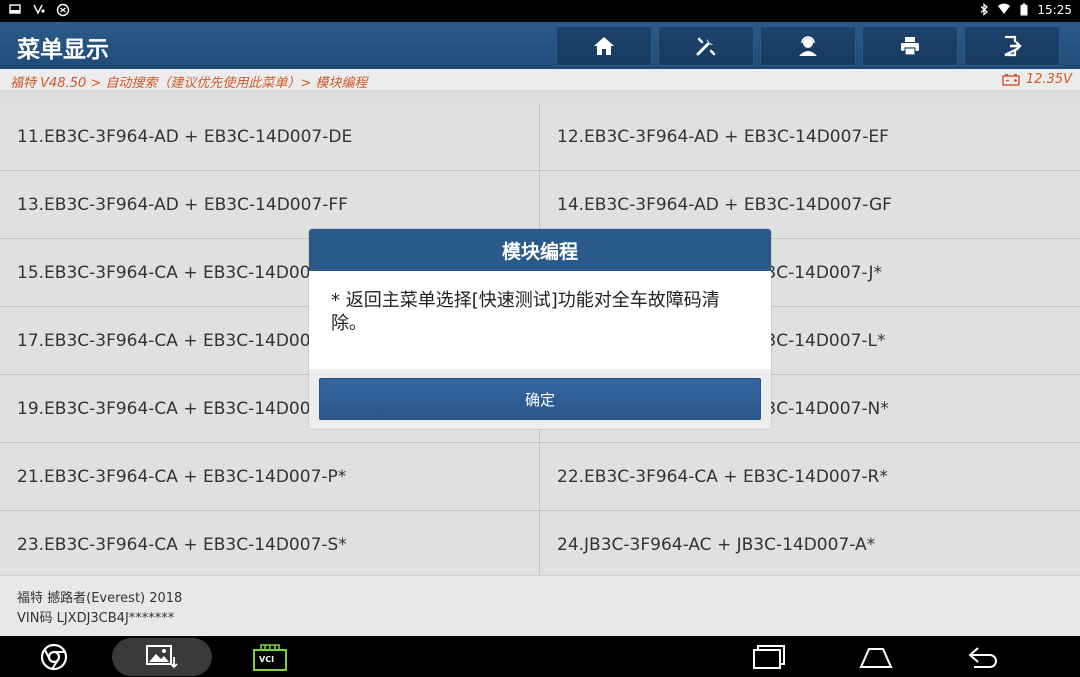 Image resolution: width=1080 pixels, height=677 pixels. I want to click on dialog-footer: 确定, so click(540, 399).